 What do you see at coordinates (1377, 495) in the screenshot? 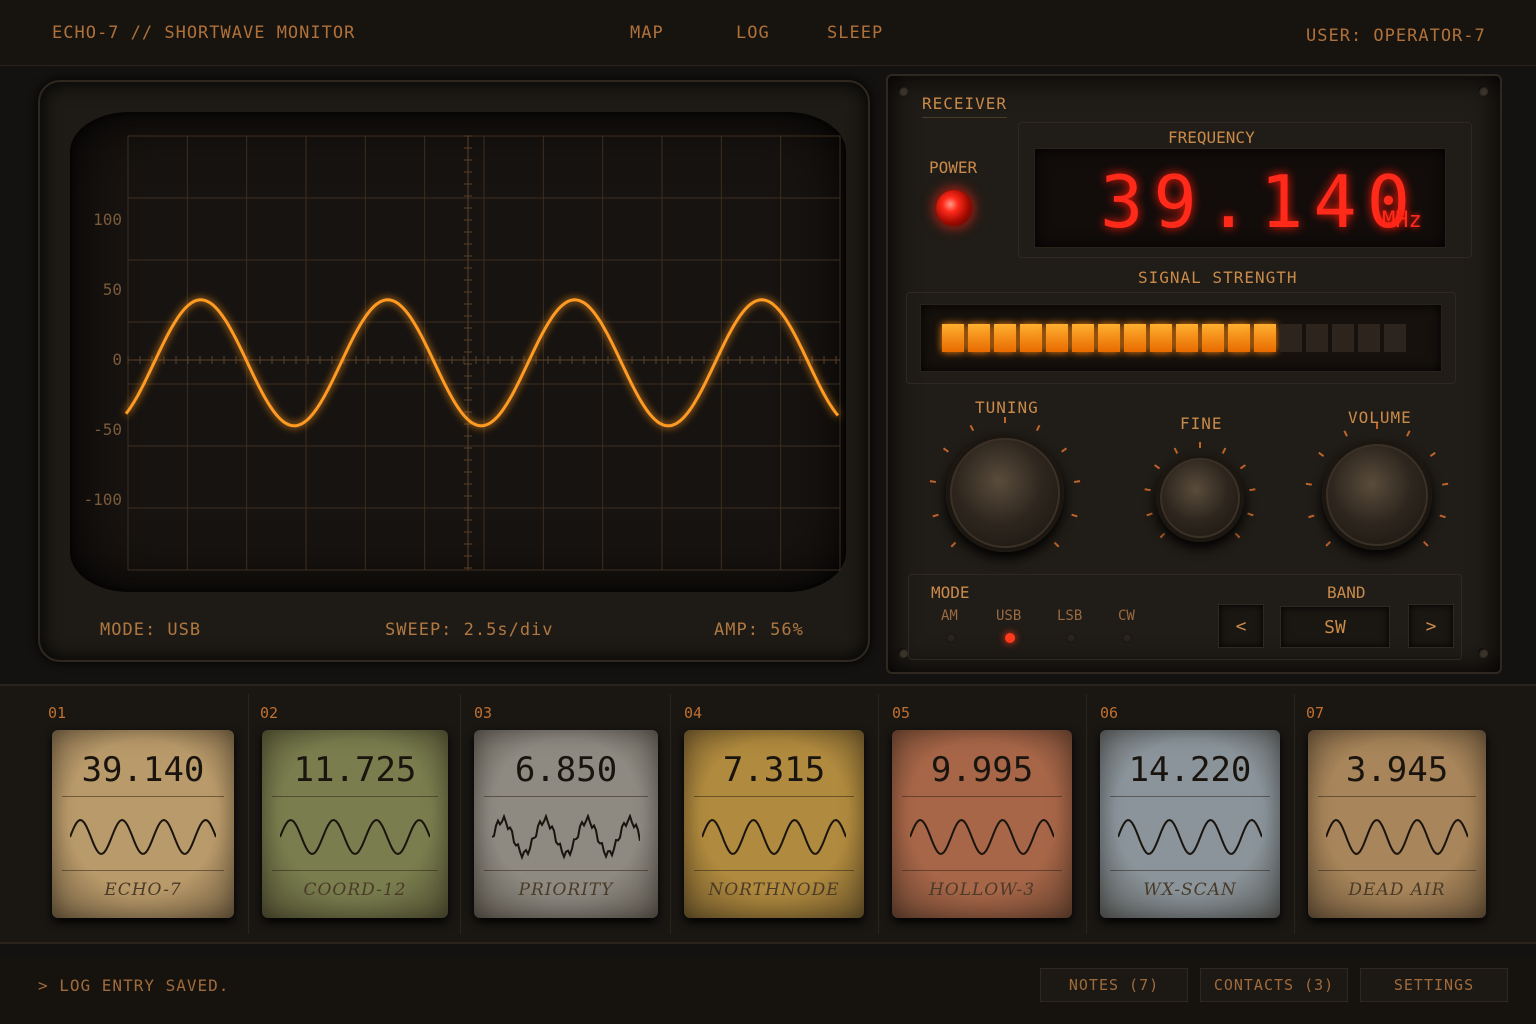
I see `volume-knob` at bounding box center [1377, 495].